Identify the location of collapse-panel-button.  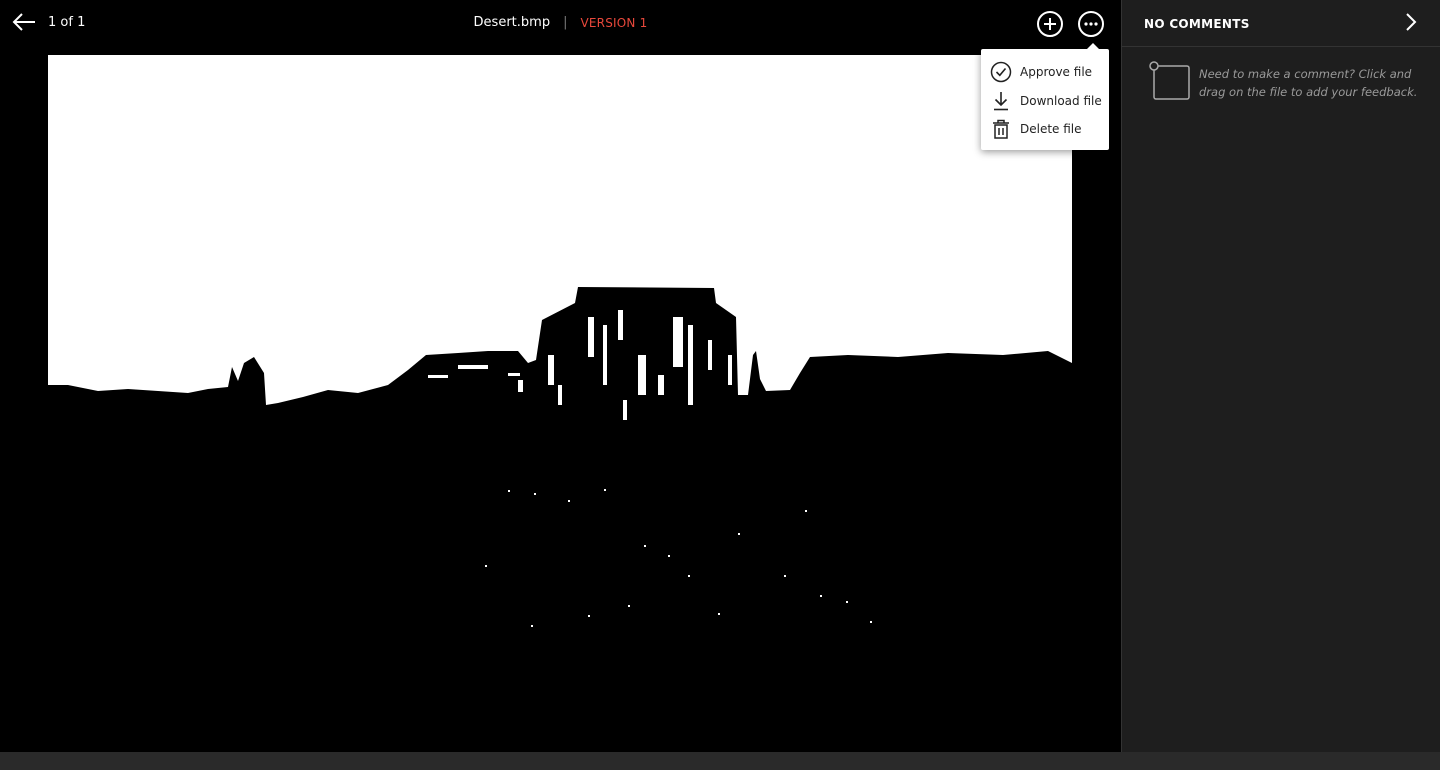
(1411, 22).